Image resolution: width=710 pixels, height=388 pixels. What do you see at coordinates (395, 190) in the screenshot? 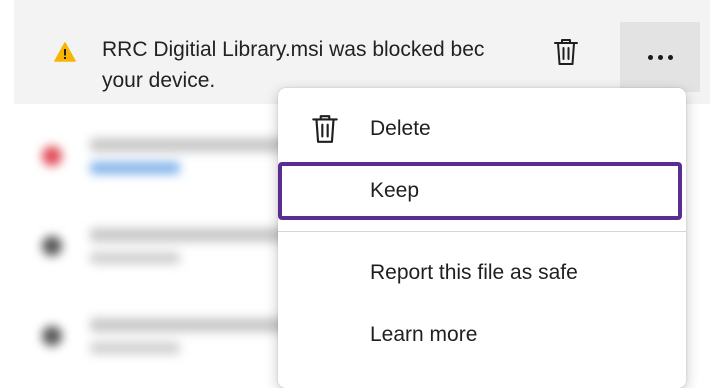
I see `menu-item-label: Keep` at bounding box center [395, 190].